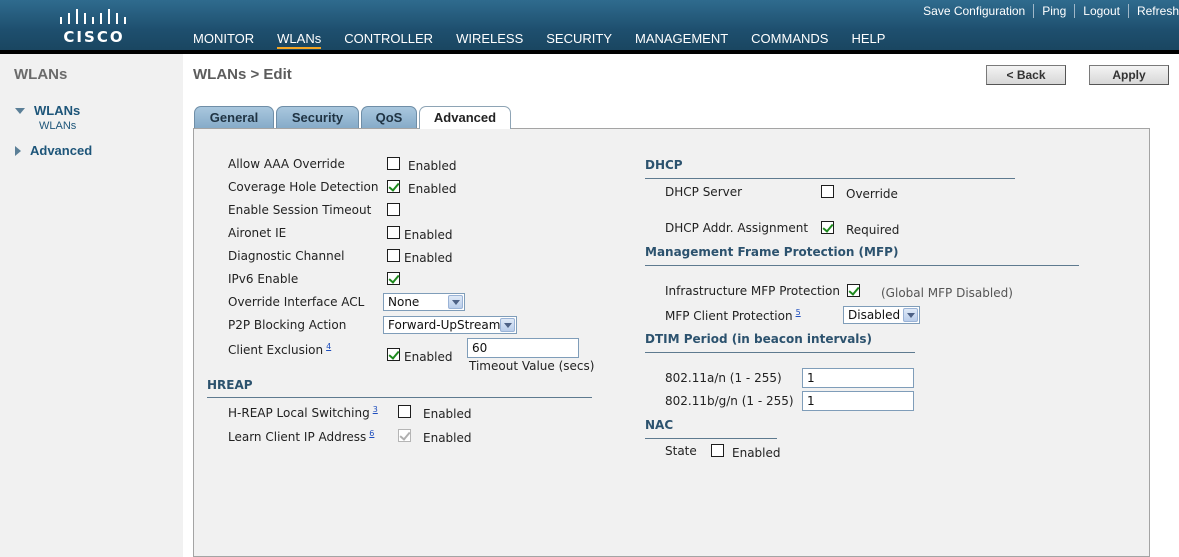 The image size is (1179, 557). What do you see at coordinates (1026, 75) in the screenshot?
I see `back-button: < Back` at bounding box center [1026, 75].